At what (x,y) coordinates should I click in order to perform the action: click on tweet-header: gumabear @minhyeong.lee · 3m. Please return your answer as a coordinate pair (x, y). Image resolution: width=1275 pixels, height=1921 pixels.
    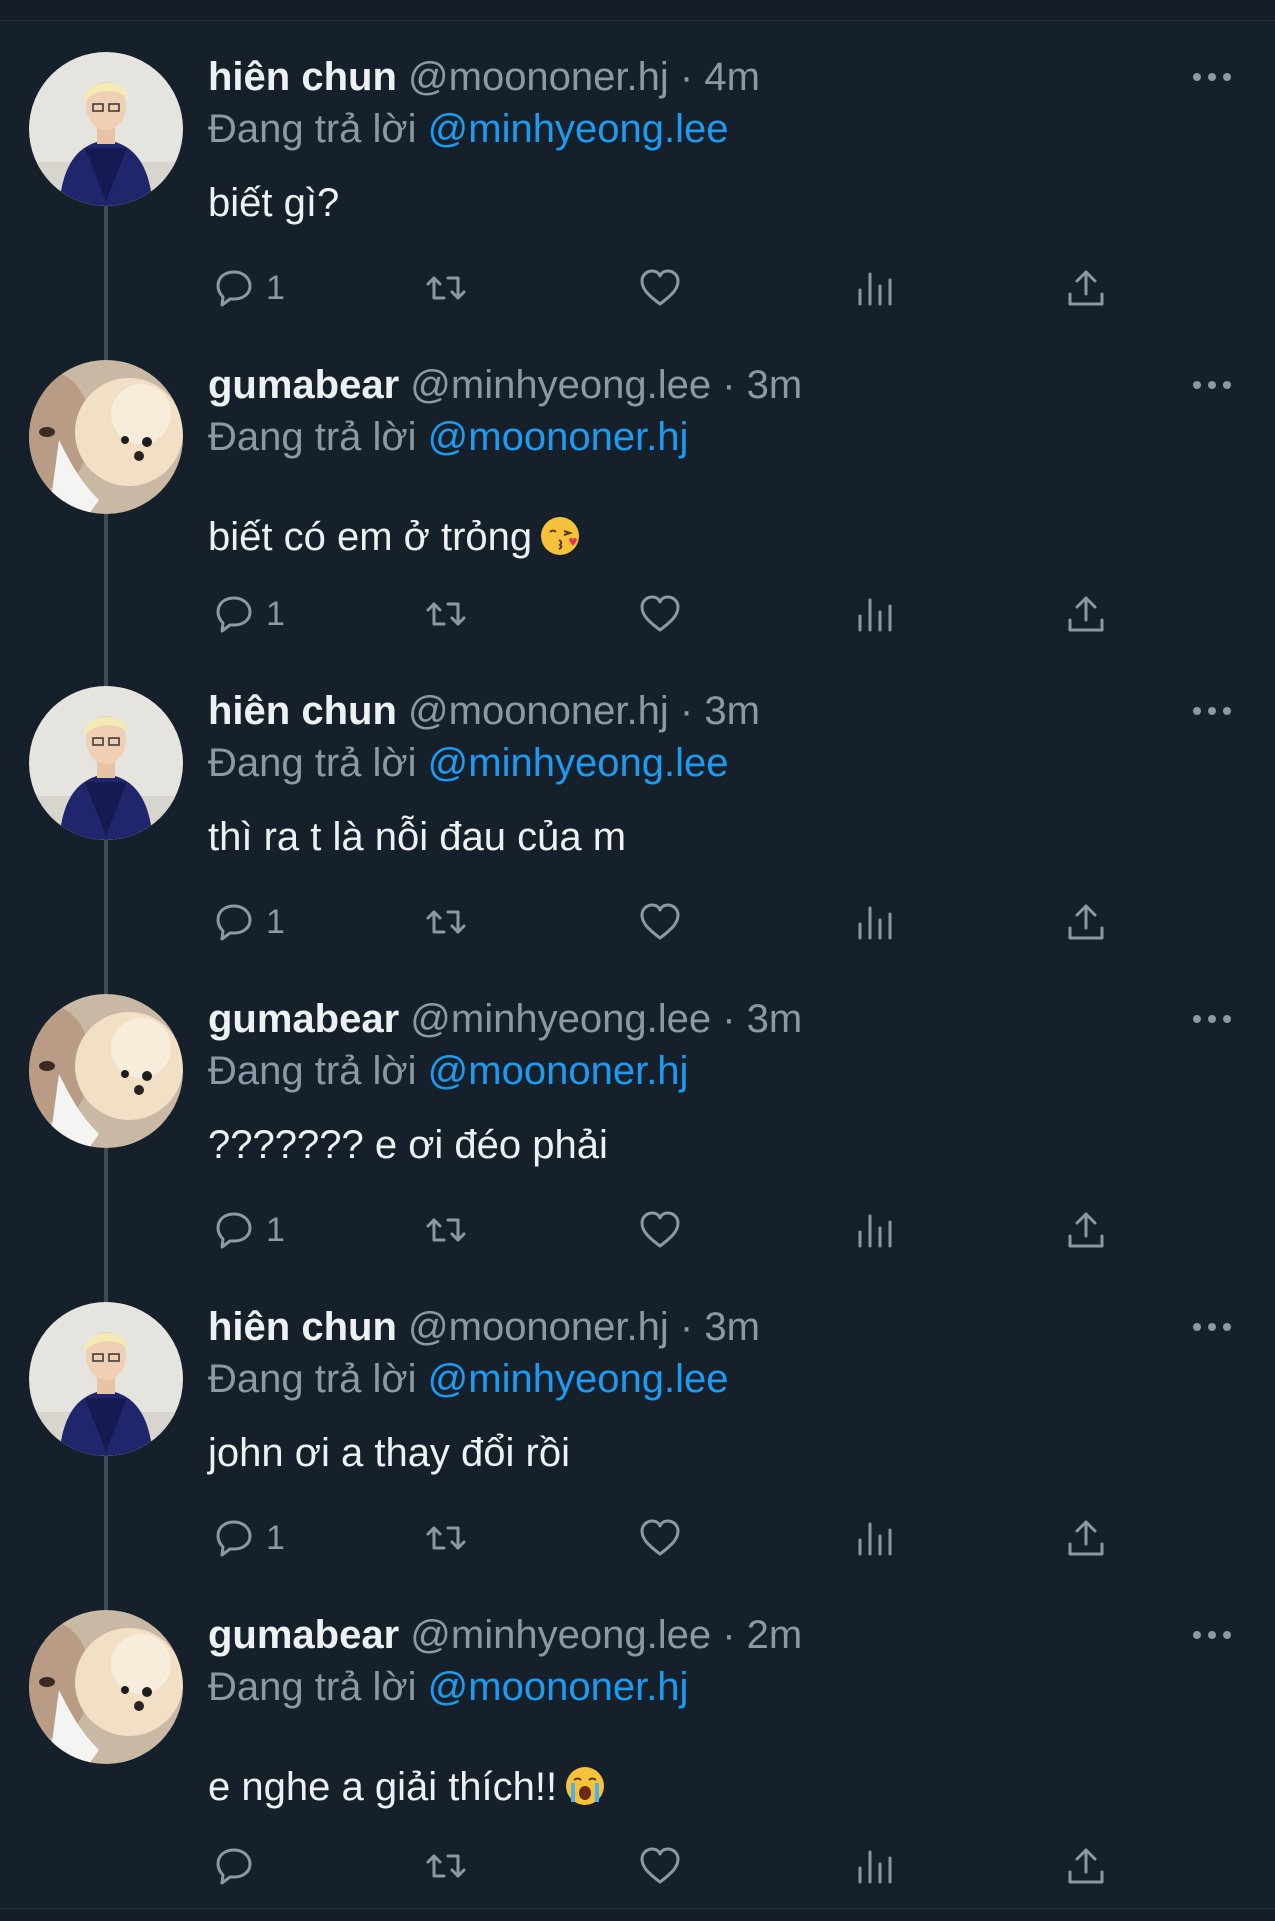
    Looking at the image, I should click on (505, 1019).